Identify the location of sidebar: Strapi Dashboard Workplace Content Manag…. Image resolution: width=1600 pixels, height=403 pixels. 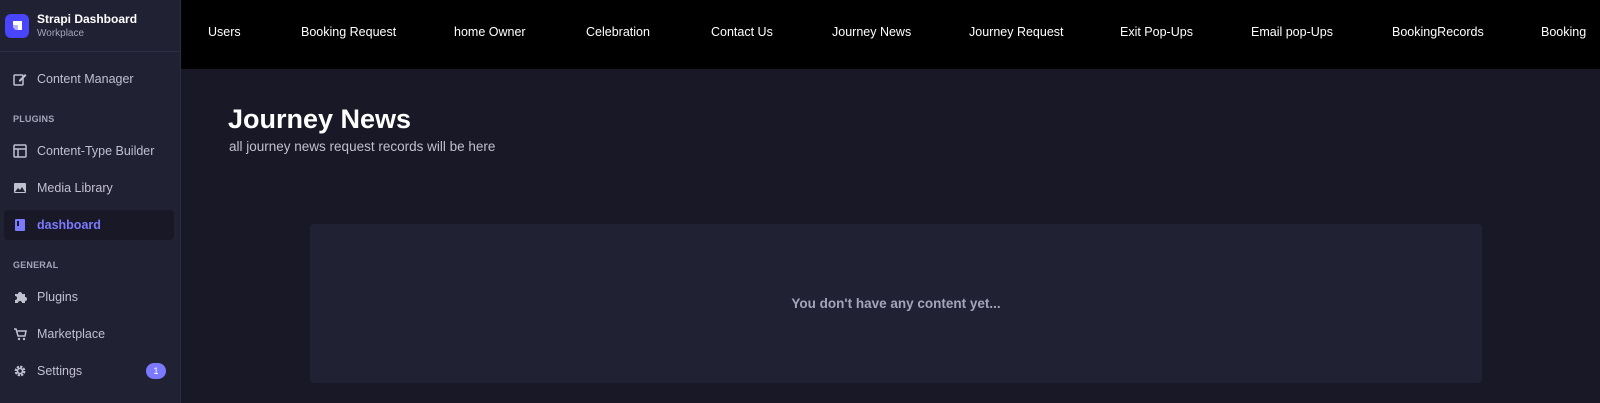
(90, 201).